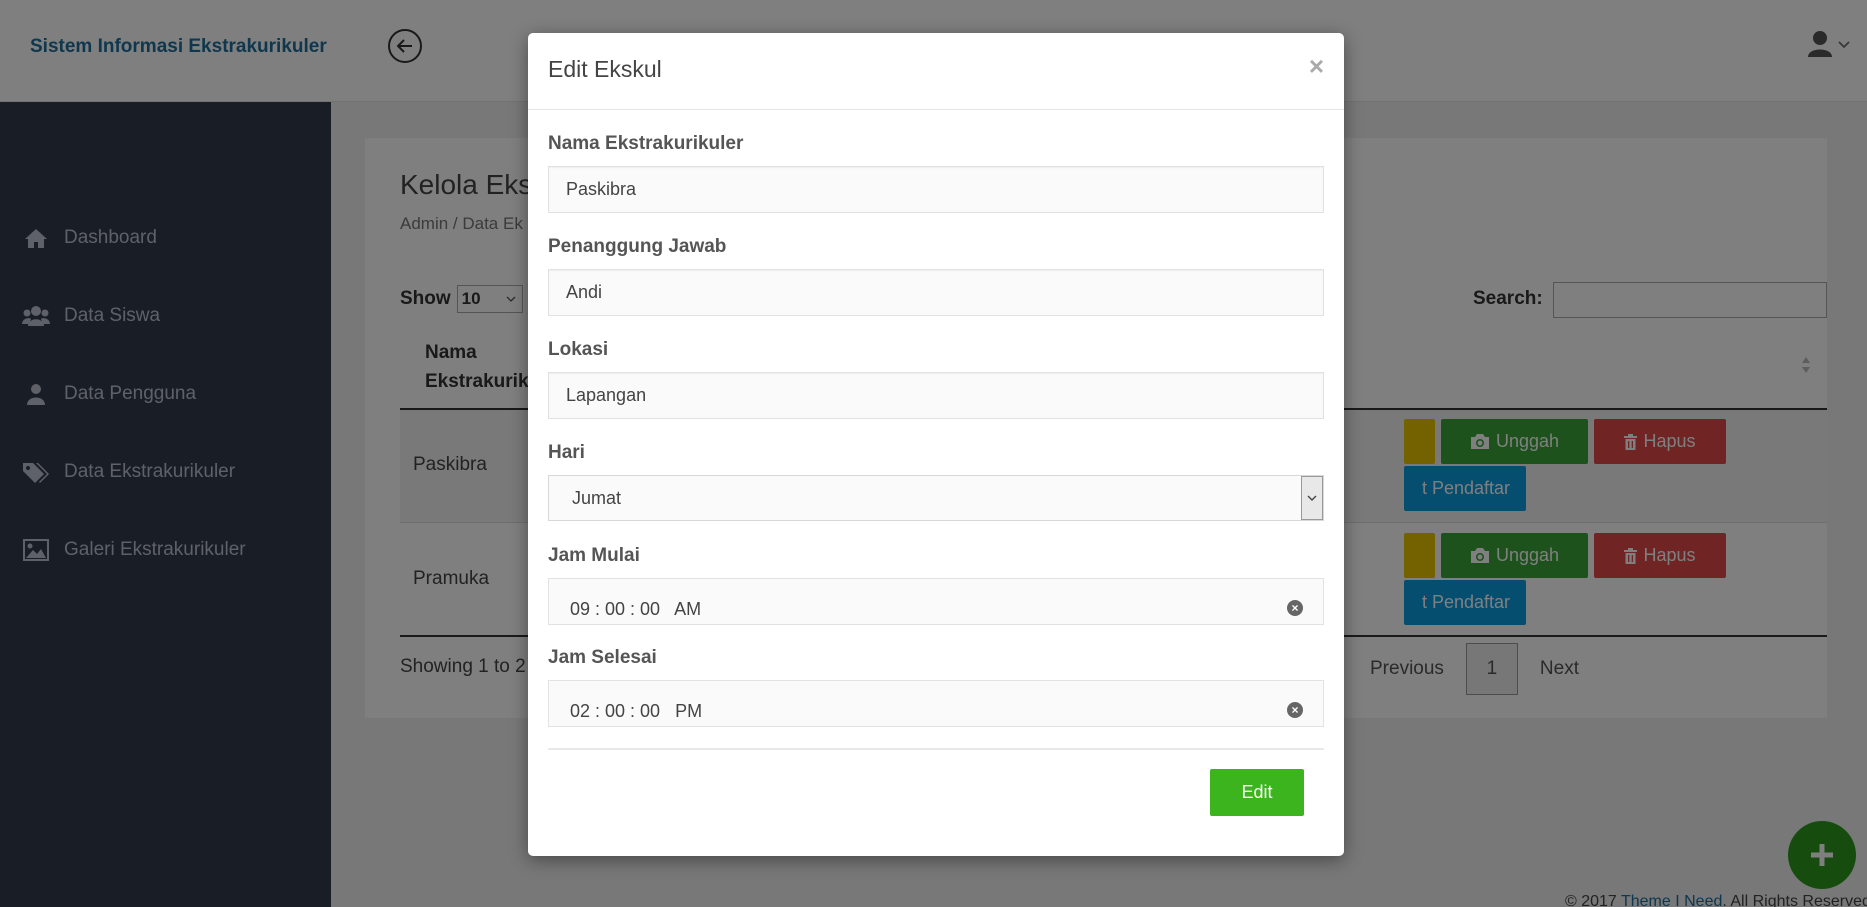  What do you see at coordinates (936, 703) in the screenshot?
I see `jam-selesai-input: 02 : 00 : 00 PM ×` at bounding box center [936, 703].